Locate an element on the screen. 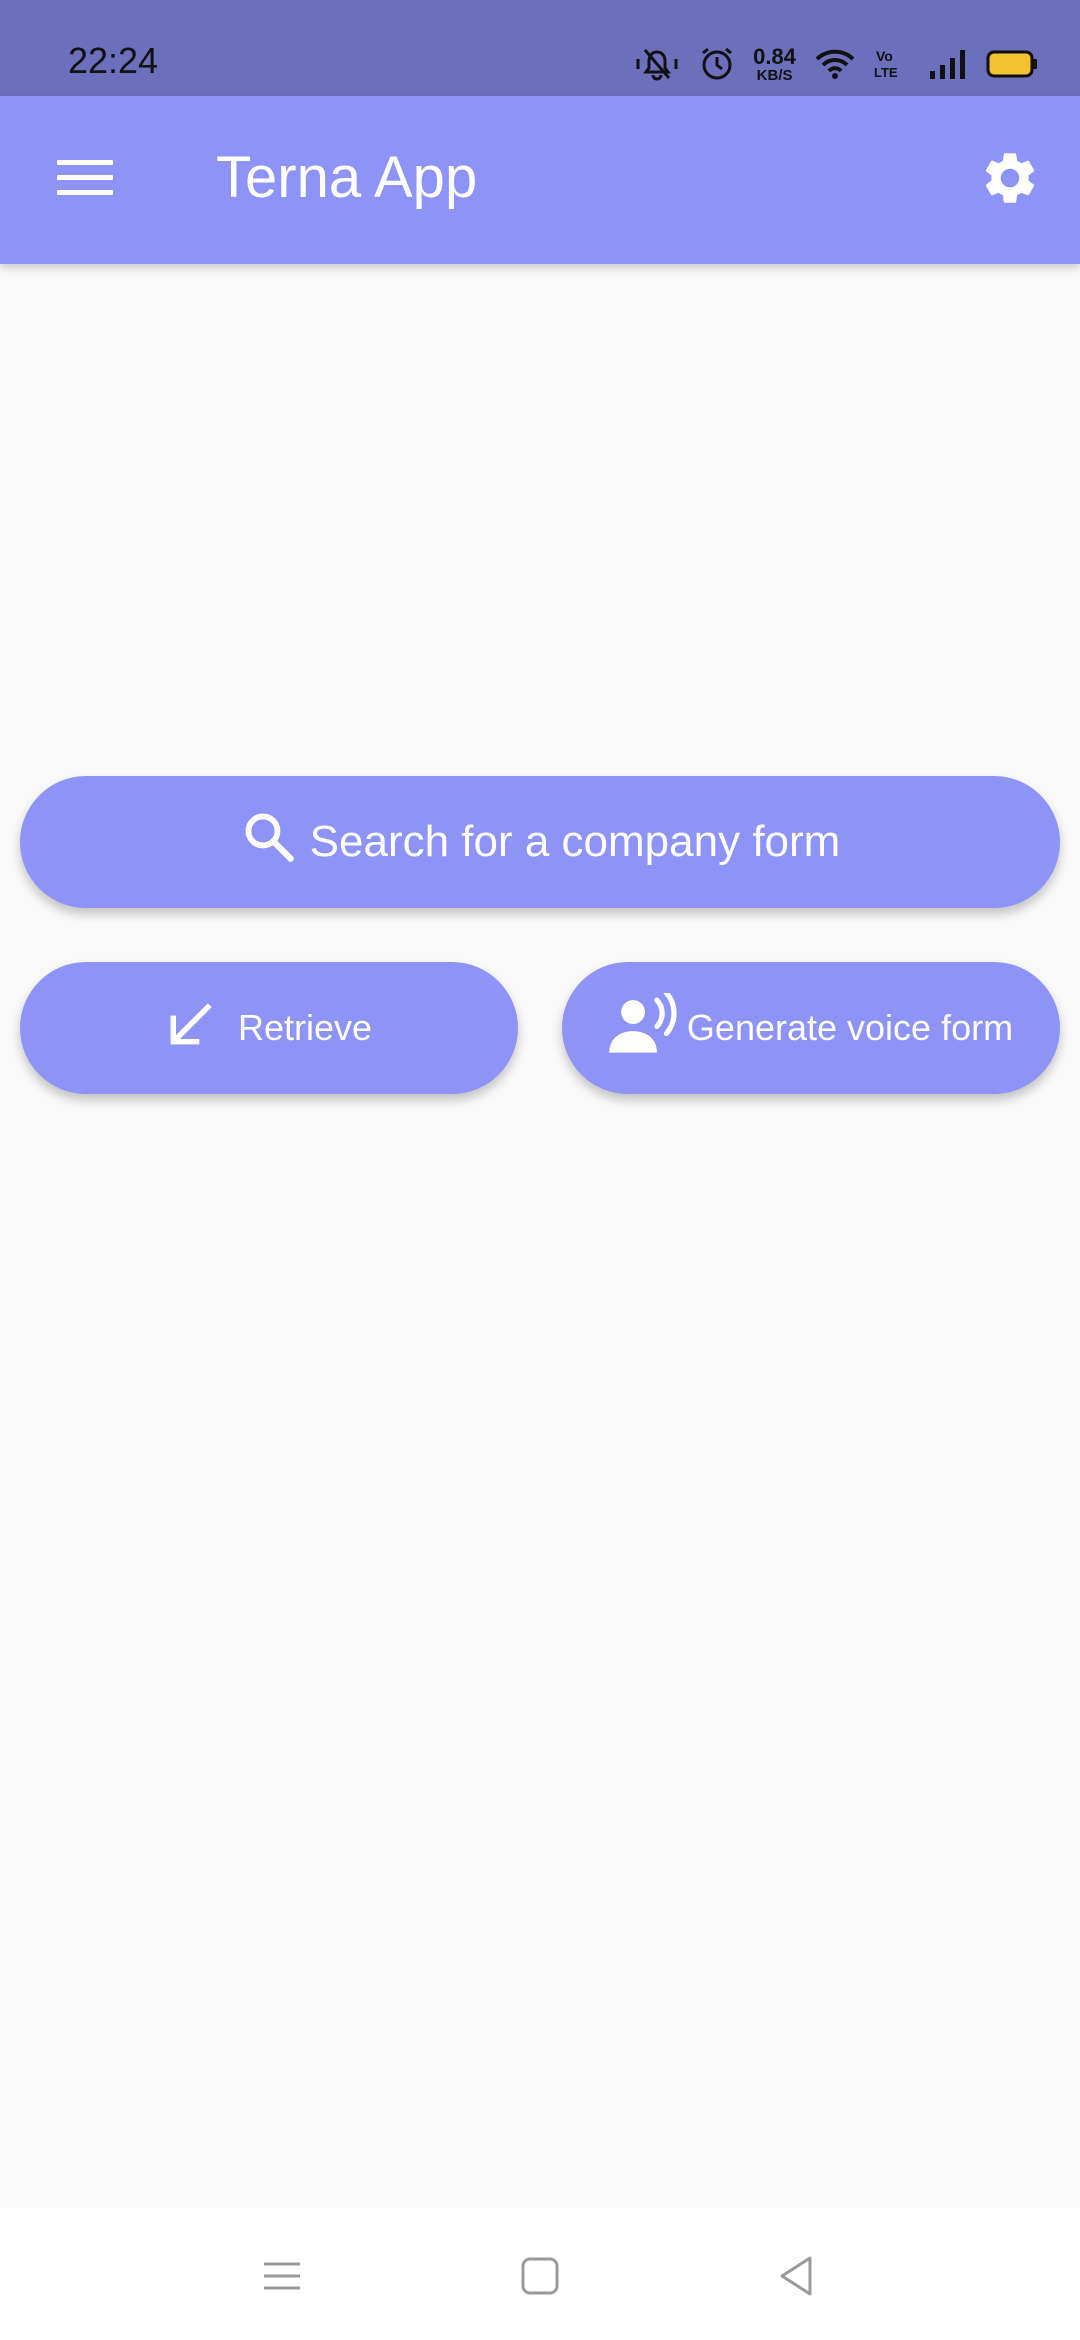 Image resolution: width=1080 pixels, height=2340 pixels. signal-icon is located at coordinates (948, 64).